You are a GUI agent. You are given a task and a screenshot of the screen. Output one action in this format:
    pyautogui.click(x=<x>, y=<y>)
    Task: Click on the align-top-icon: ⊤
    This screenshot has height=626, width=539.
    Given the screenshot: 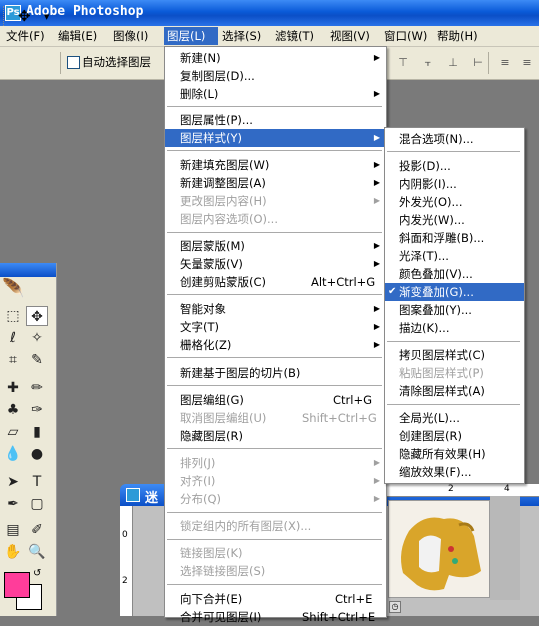 What is the action you would take?
    pyautogui.click(x=403, y=63)
    